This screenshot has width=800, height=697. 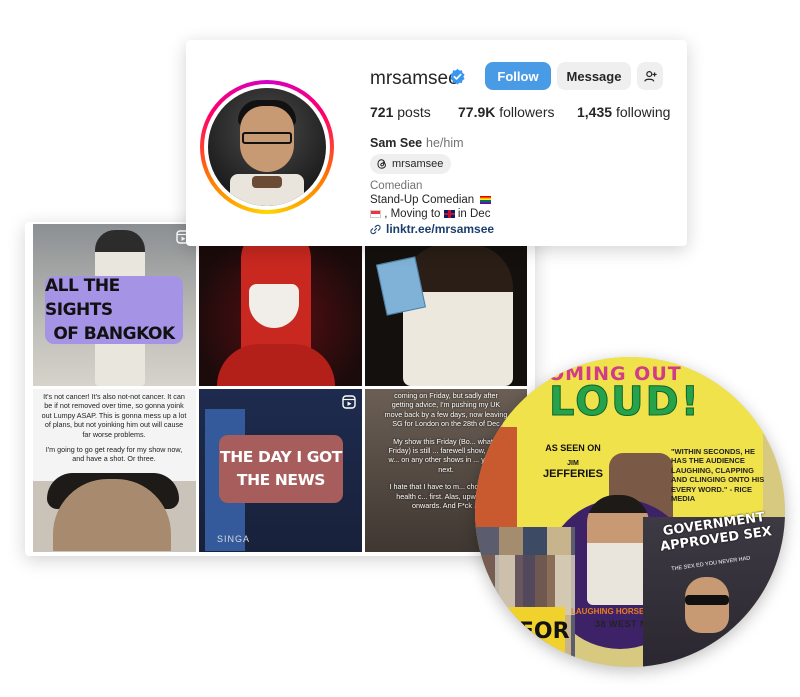 I want to click on following-link: 1,435 following, so click(x=623, y=112).